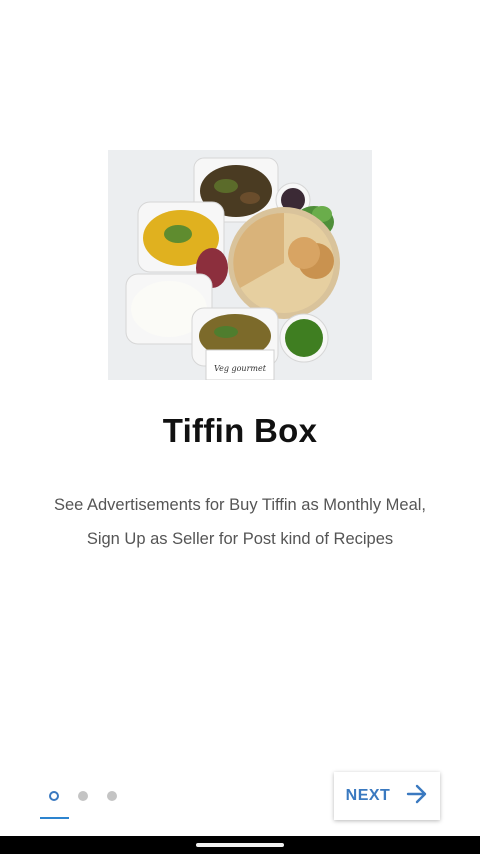 Image resolution: width=480 pixels, height=854 pixels. I want to click on active-page-underline, so click(54, 818).